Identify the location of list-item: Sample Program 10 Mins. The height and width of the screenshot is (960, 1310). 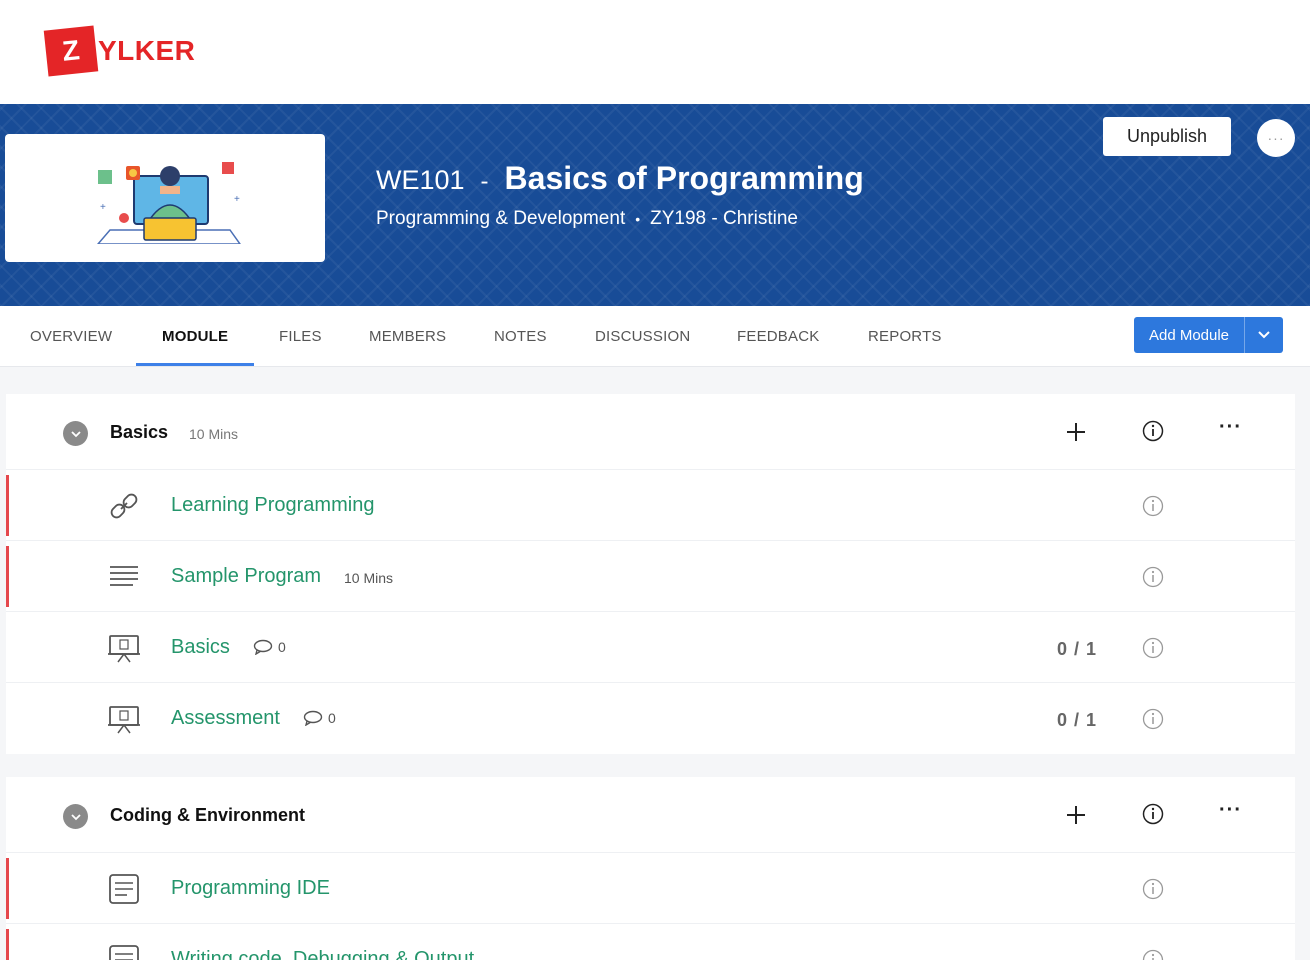
(650, 576).